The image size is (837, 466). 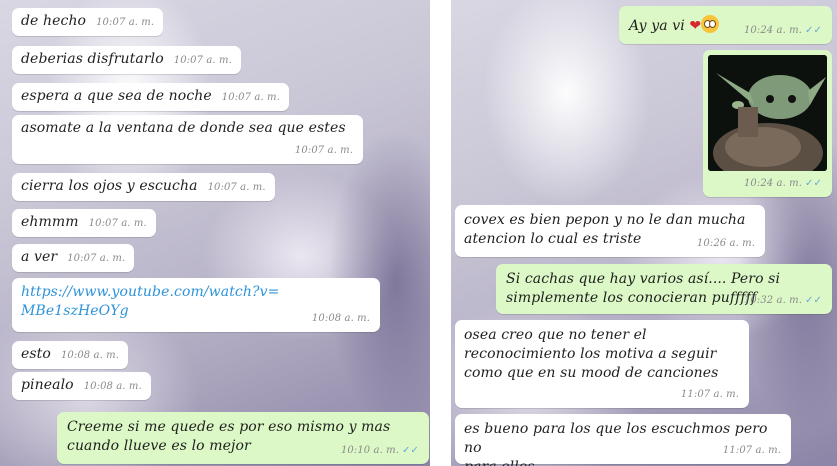 I want to click on pleading-face-emoji-icon, so click(x=710, y=24).